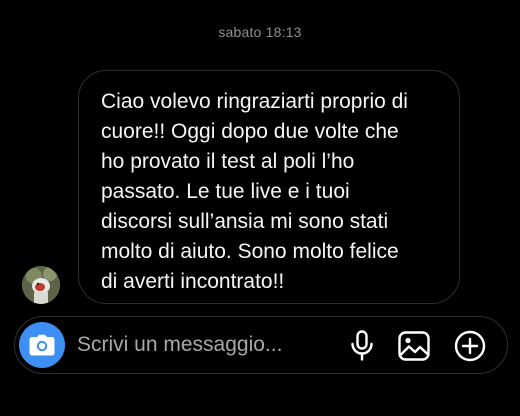 The image size is (520, 416). What do you see at coordinates (260, 32) in the screenshot?
I see `message-timestamp: sabato 18:13` at bounding box center [260, 32].